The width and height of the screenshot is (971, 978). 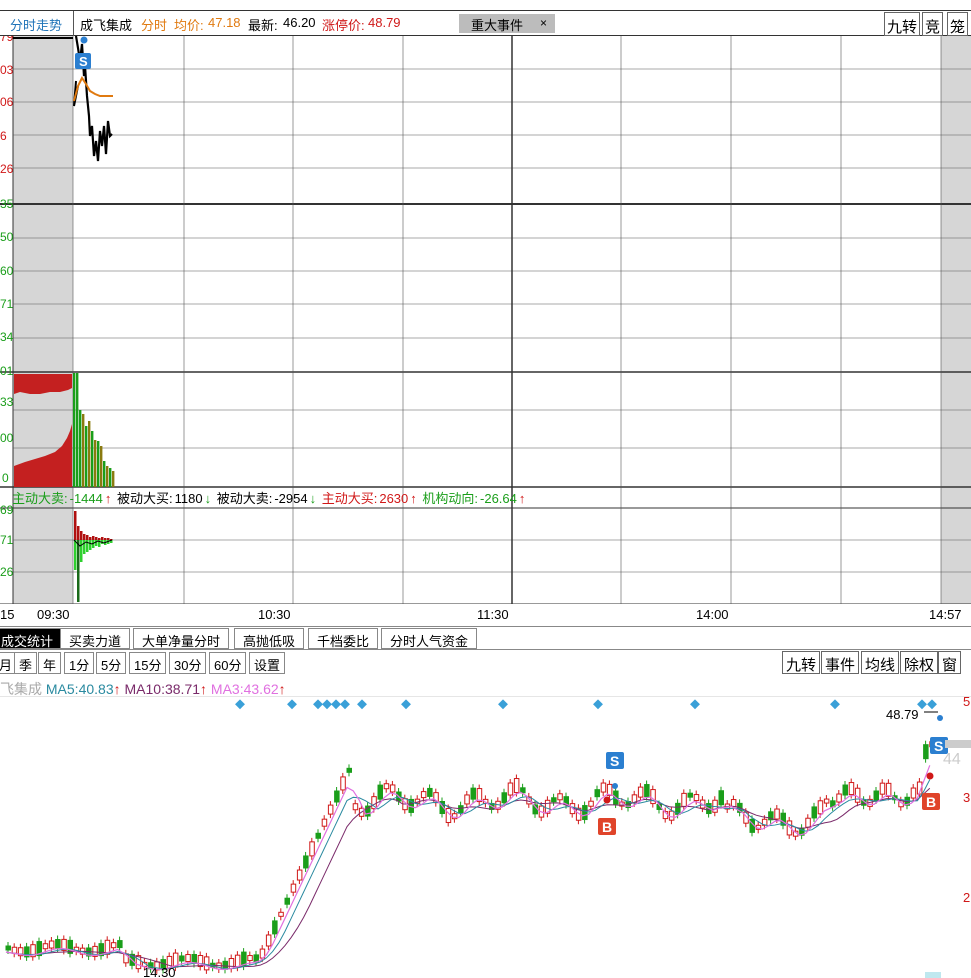 I want to click on passive-big-buy-label: 被动大买:, so click(x=145, y=498).